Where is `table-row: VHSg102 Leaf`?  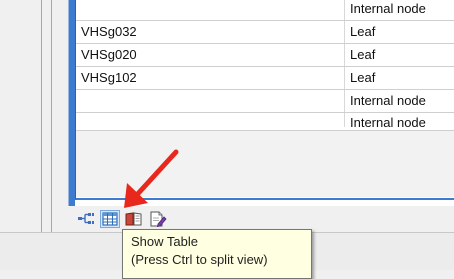
table-row: VHSg102 Leaf is located at coordinates (265, 78).